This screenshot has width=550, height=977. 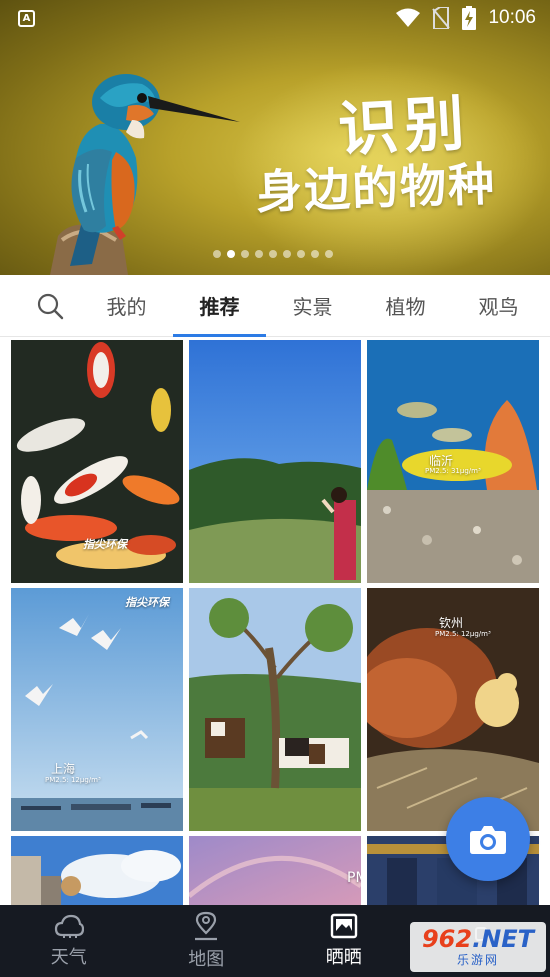 What do you see at coordinates (231, 254) in the screenshot?
I see `carousel-dot-active` at bounding box center [231, 254].